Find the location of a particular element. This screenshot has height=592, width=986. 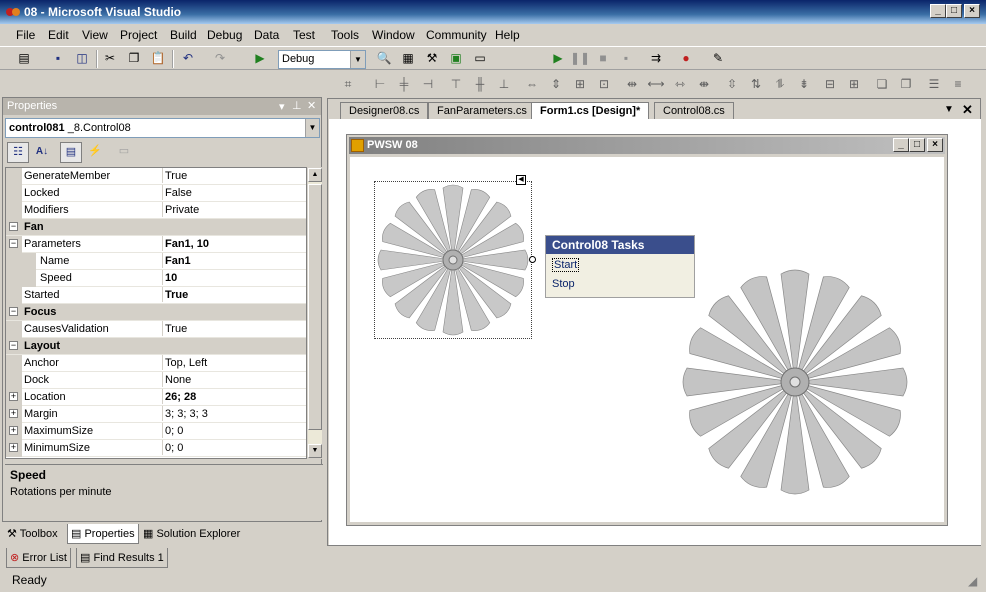

menu-window: Window is located at coordinates (393, 35).